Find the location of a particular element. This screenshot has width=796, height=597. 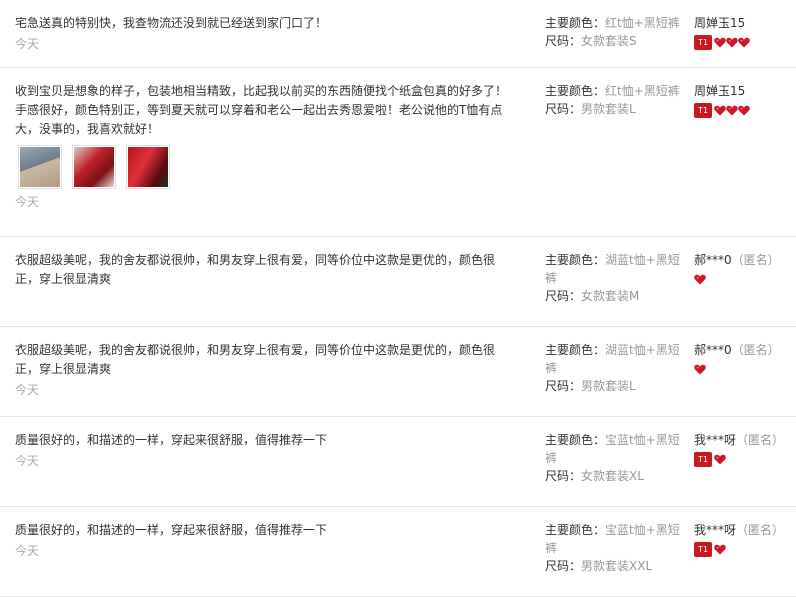

sku-size: 尺码：男款套装XXL is located at coordinates (615, 566).